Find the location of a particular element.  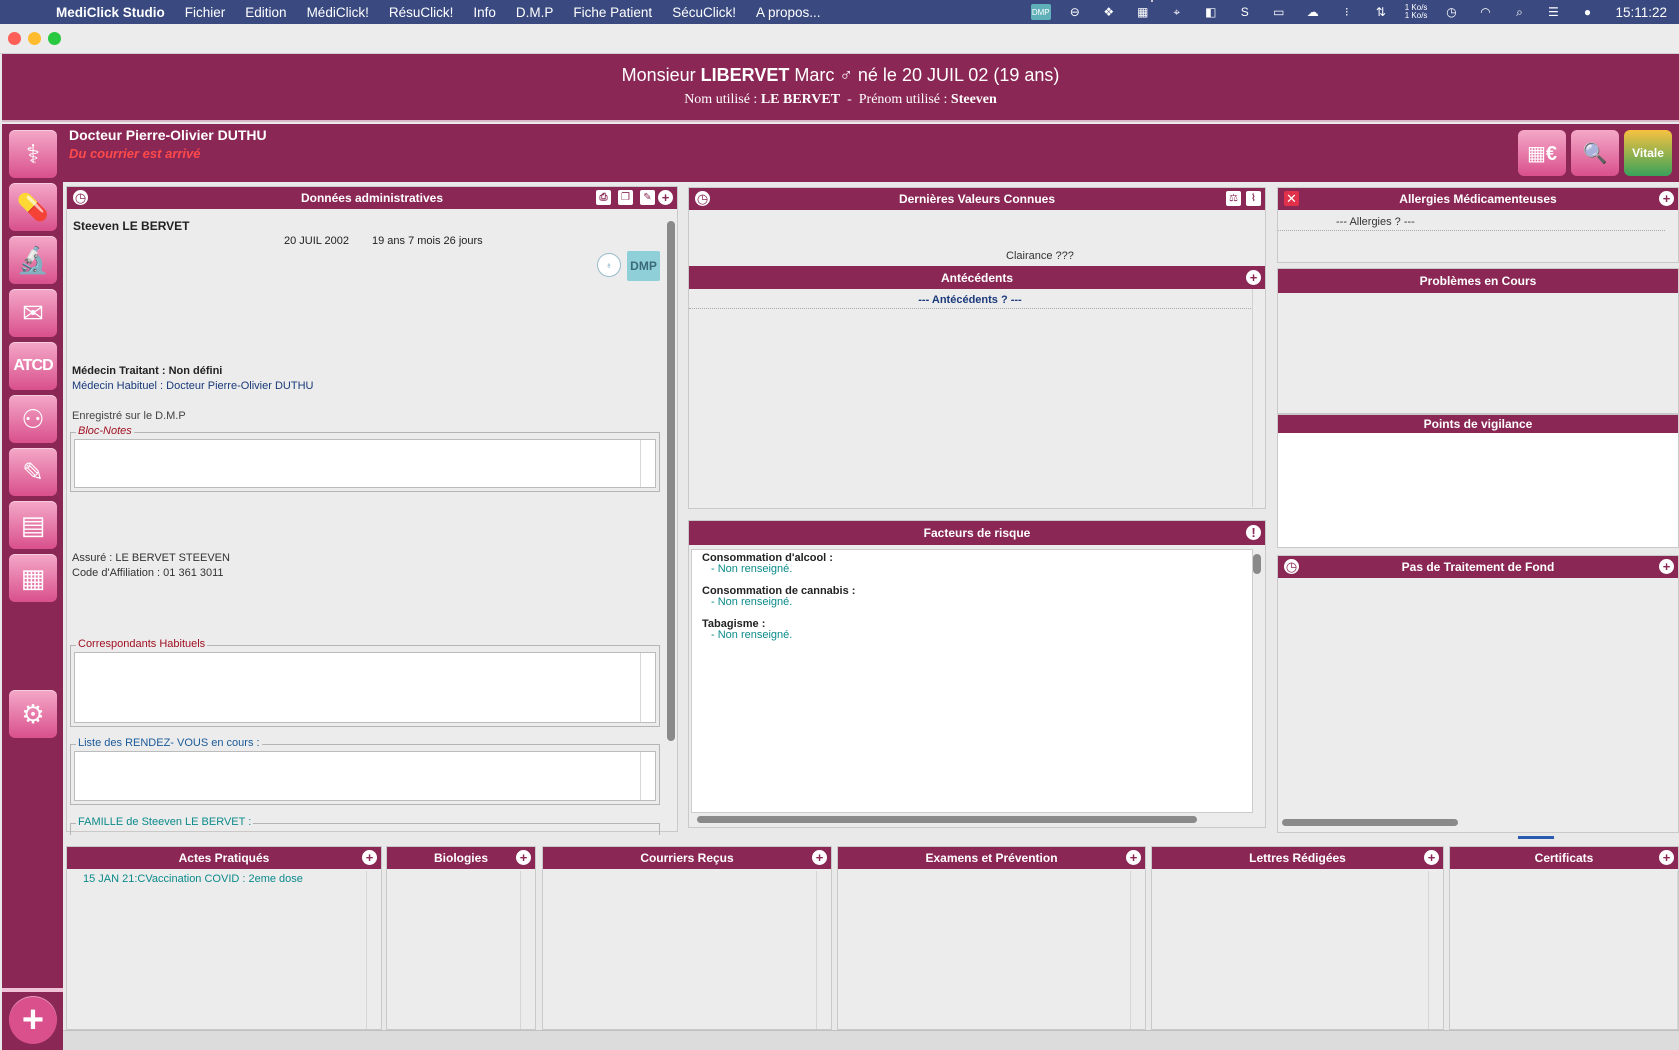

add-examen-icon: + is located at coordinates (1133, 857).